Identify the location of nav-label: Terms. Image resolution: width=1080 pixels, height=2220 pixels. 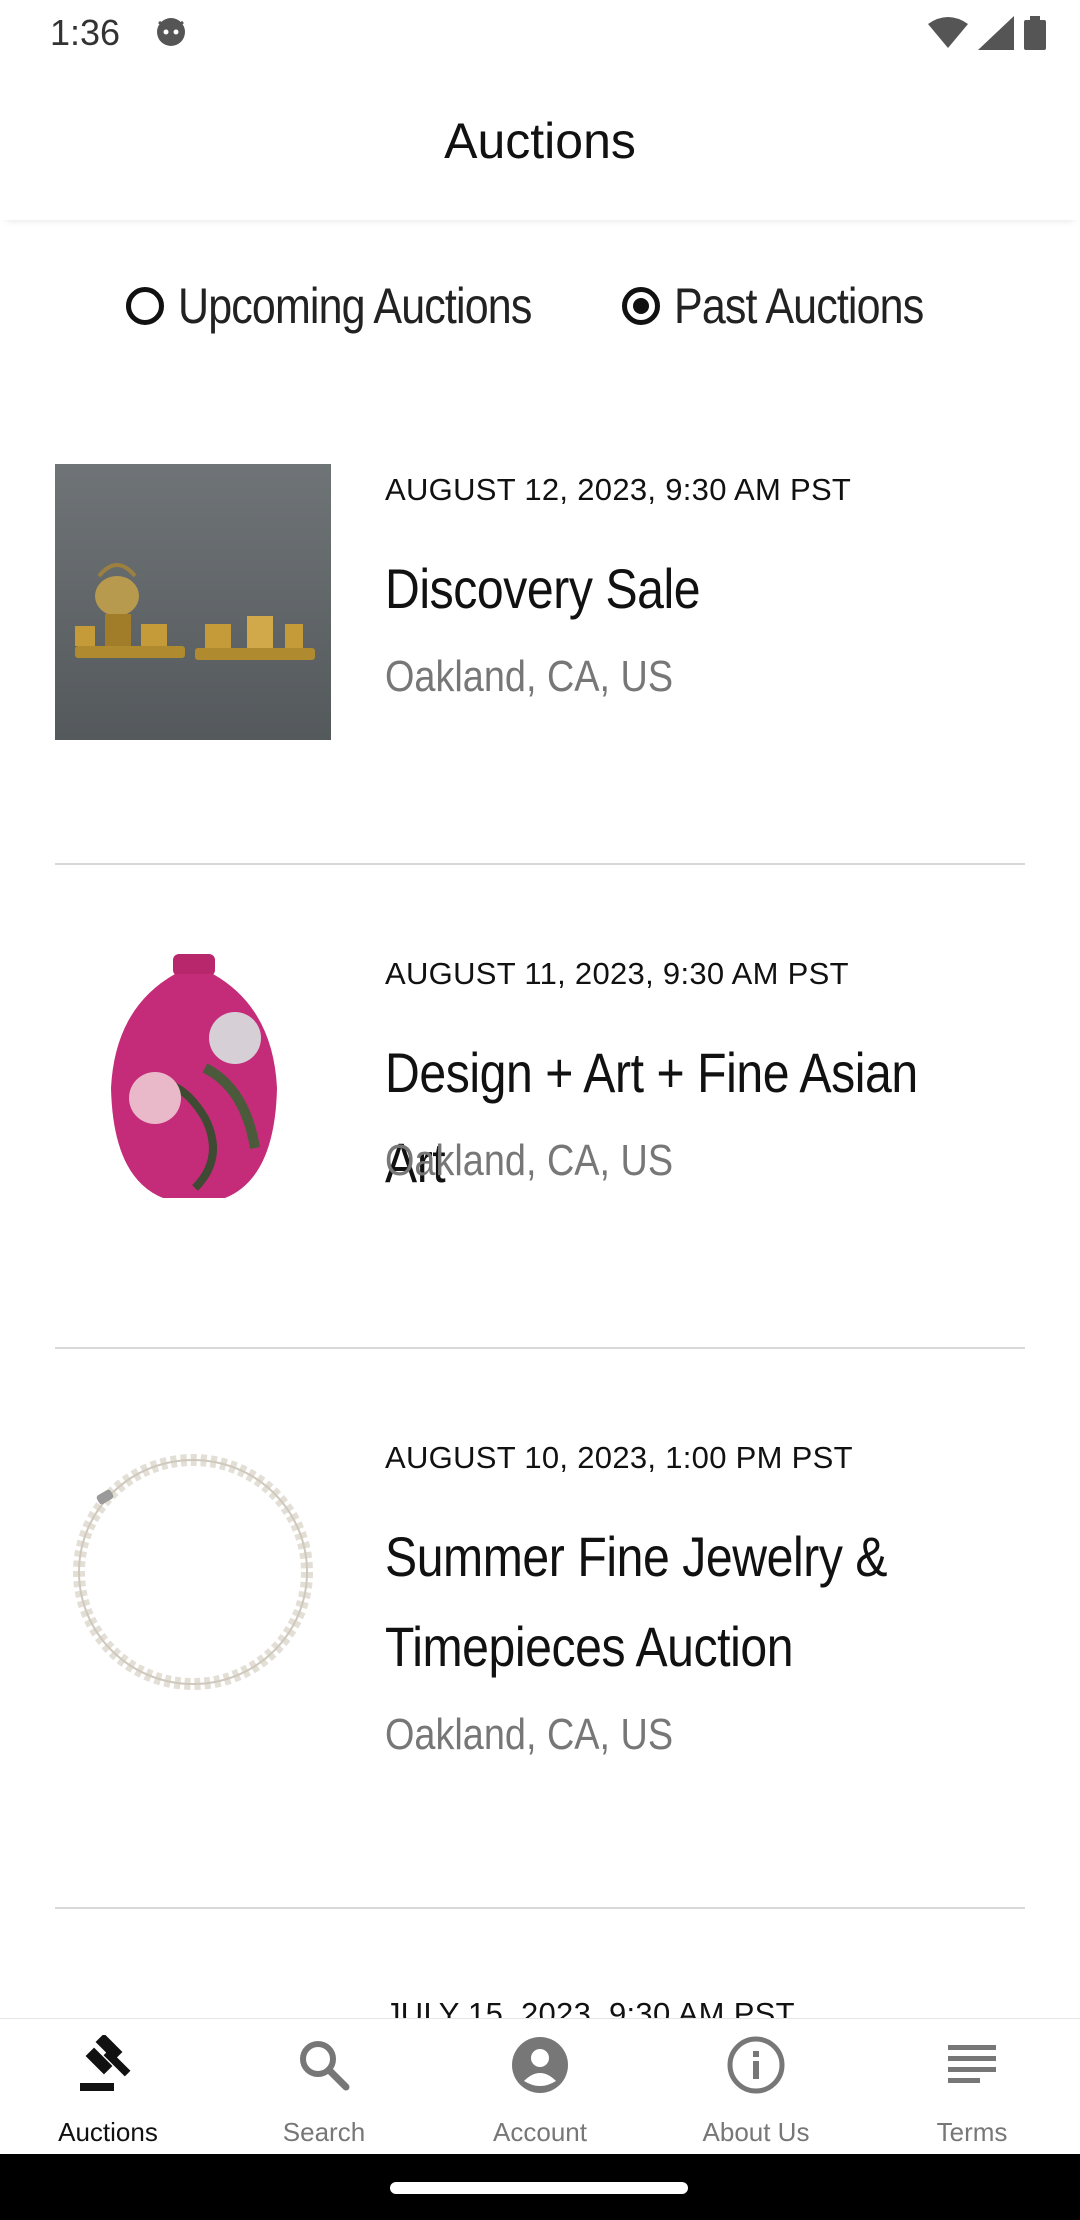
(972, 2132).